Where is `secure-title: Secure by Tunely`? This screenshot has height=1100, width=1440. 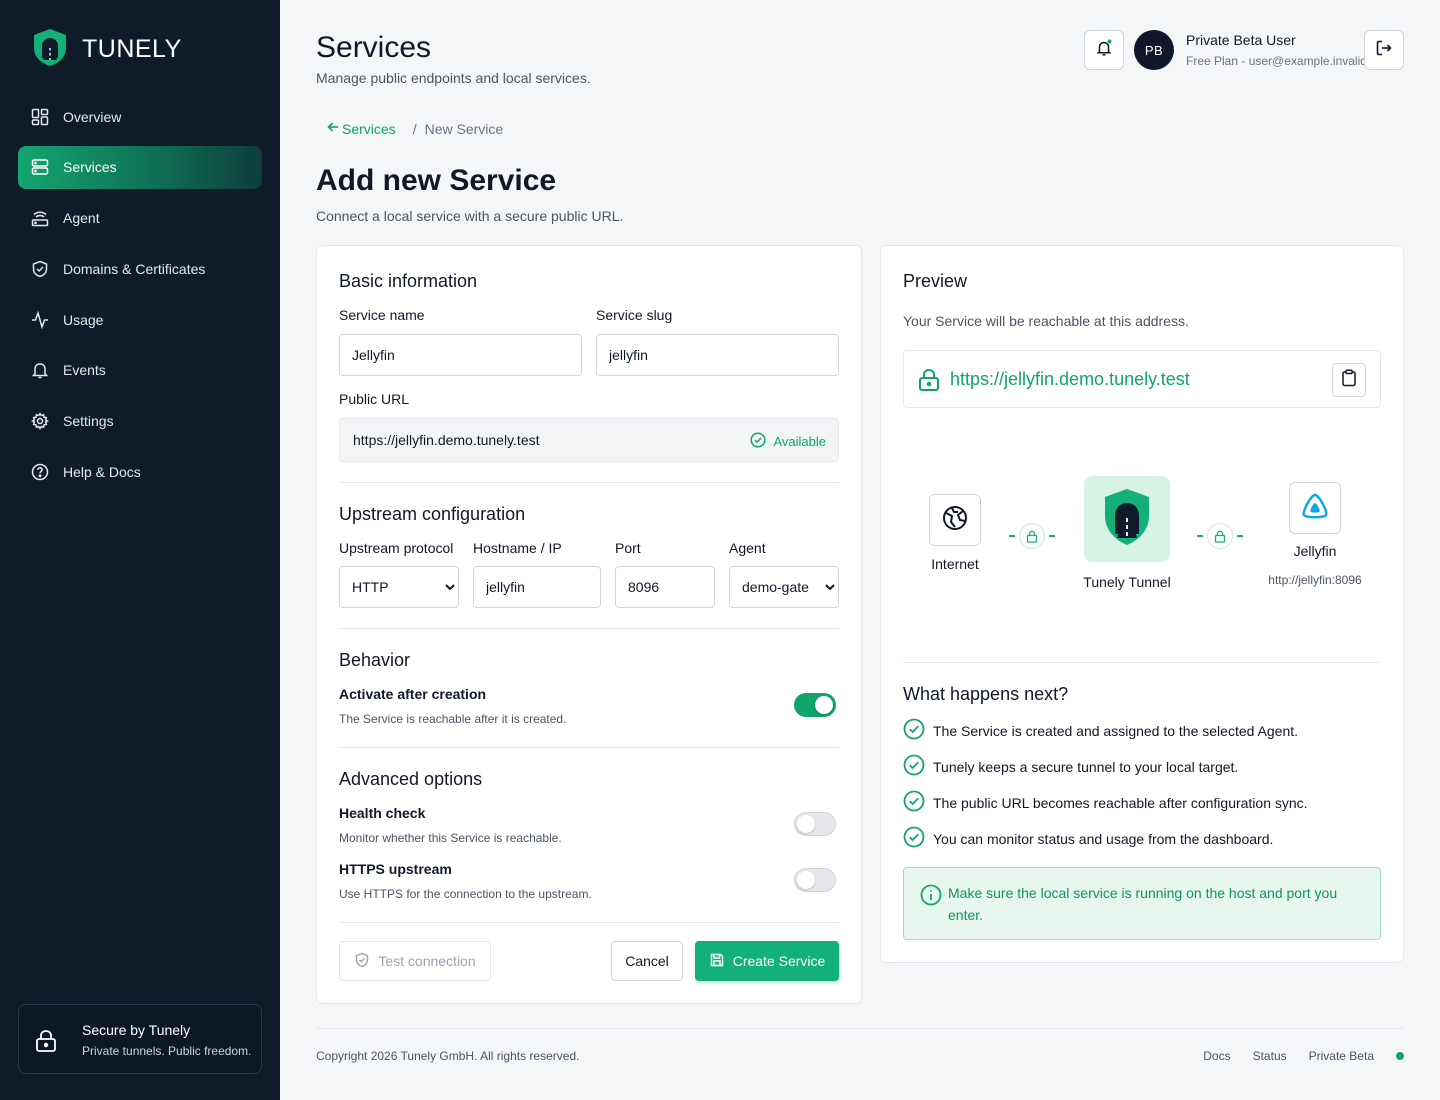 secure-title: Secure by Tunely is located at coordinates (136, 1030).